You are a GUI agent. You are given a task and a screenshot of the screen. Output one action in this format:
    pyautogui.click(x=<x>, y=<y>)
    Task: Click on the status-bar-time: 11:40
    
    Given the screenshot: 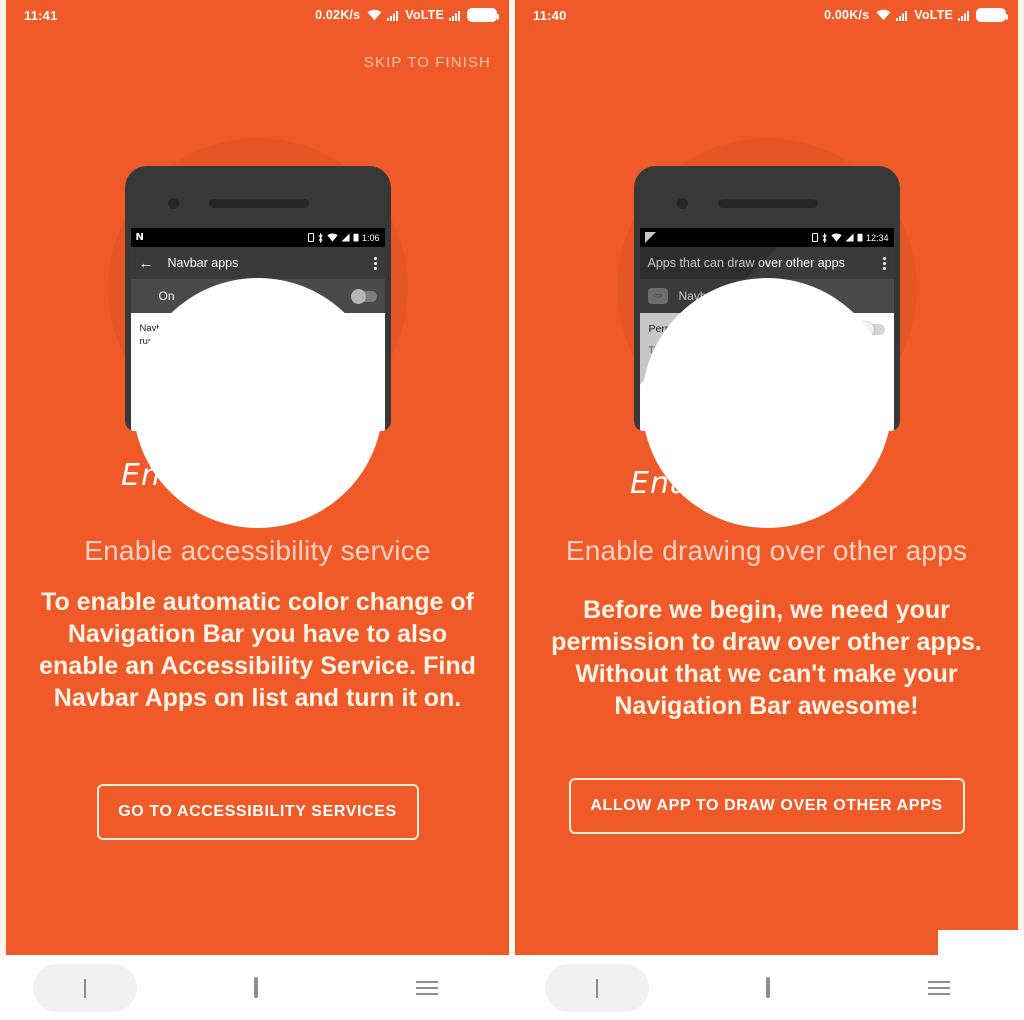 What is the action you would take?
    pyautogui.click(x=550, y=15)
    